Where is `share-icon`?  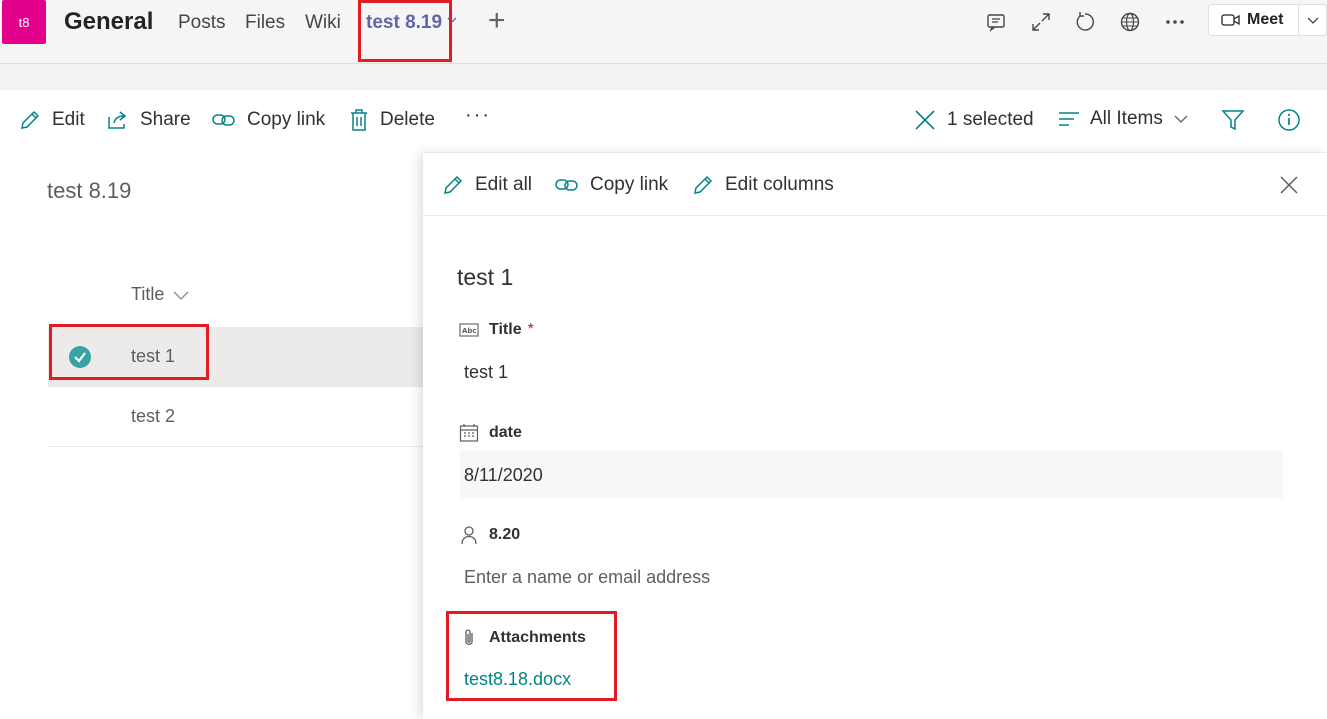
share-icon is located at coordinates (117, 120).